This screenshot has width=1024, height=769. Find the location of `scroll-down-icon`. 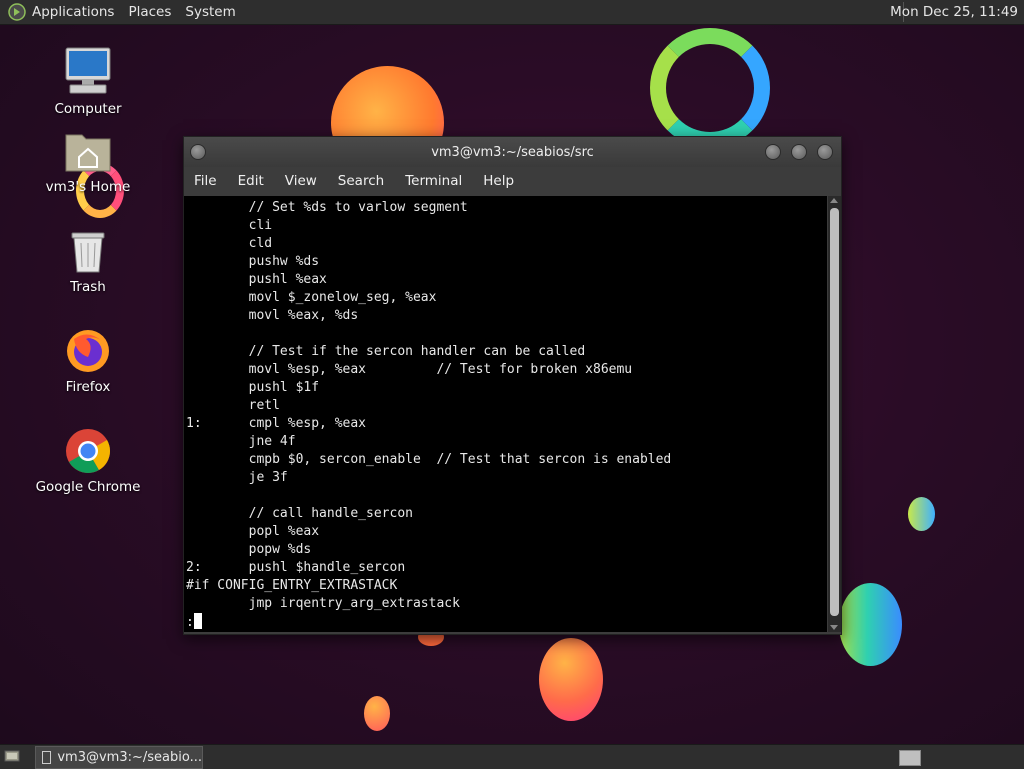

scroll-down-icon is located at coordinates (834, 627).